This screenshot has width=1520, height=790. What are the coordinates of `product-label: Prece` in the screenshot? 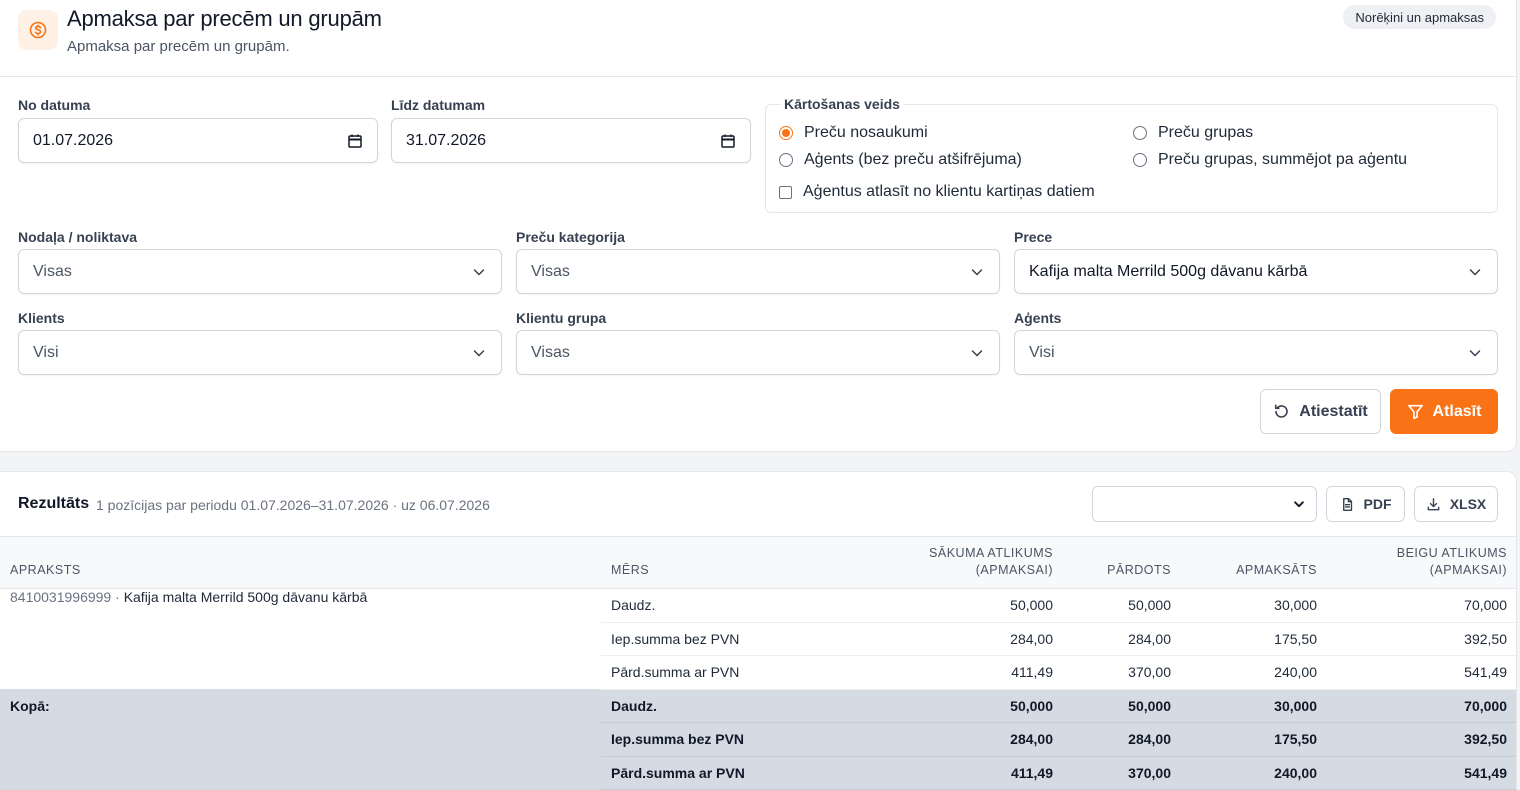 It's located at (1033, 237).